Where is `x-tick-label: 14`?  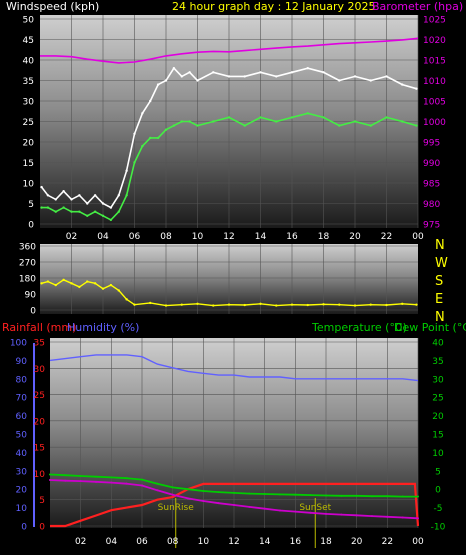
x-tick-label: 14 is located at coordinates (265, 542).